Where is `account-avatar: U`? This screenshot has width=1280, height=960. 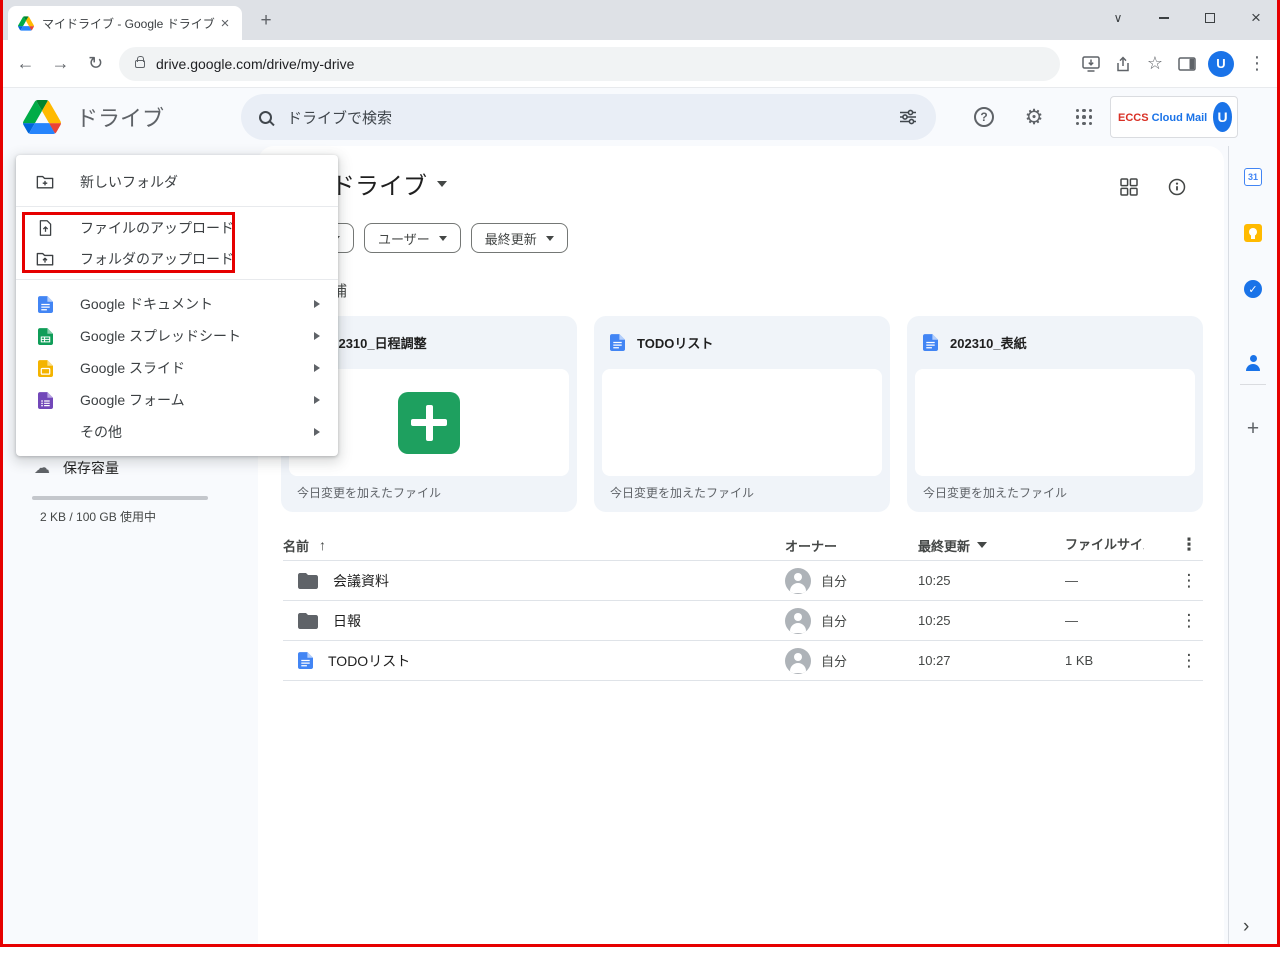
account-avatar: U is located at coordinates (1222, 117).